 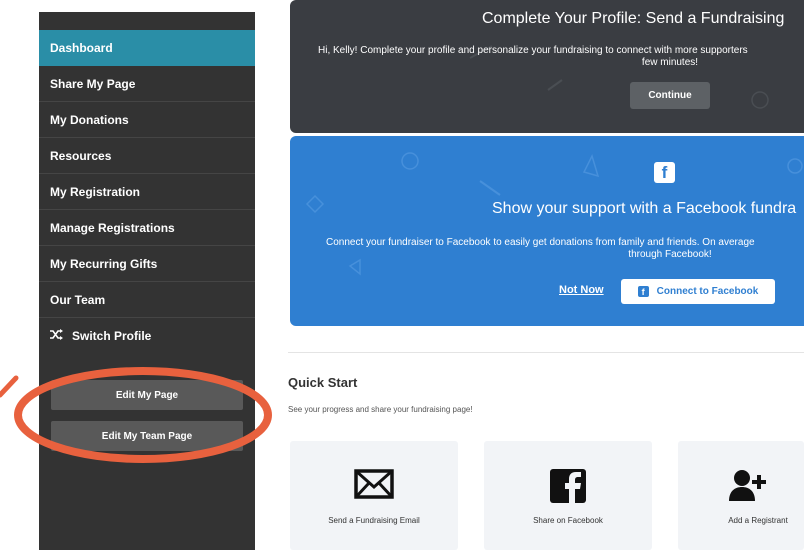 I want to click on card-label: Add a Registrant, so click(x=758, y=520).